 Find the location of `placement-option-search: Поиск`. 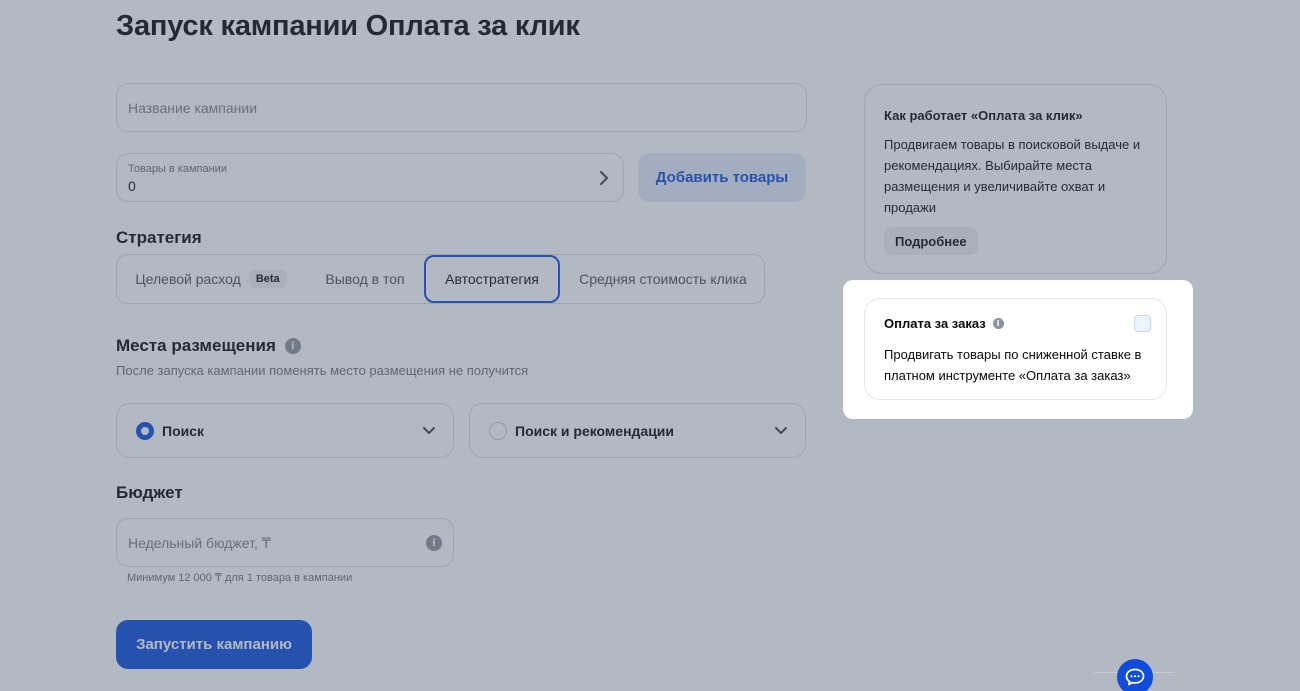

placement-option-search: Поиск is located at coordinates (285, 430).